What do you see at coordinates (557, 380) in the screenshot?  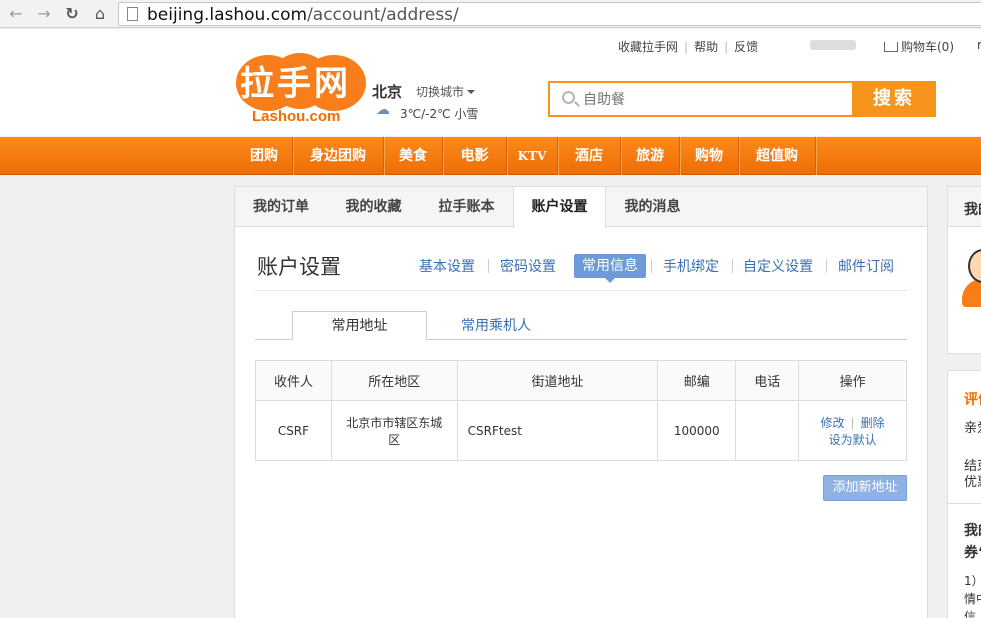 I see `col-street: 街道地址` at bounding box center [557, 380].